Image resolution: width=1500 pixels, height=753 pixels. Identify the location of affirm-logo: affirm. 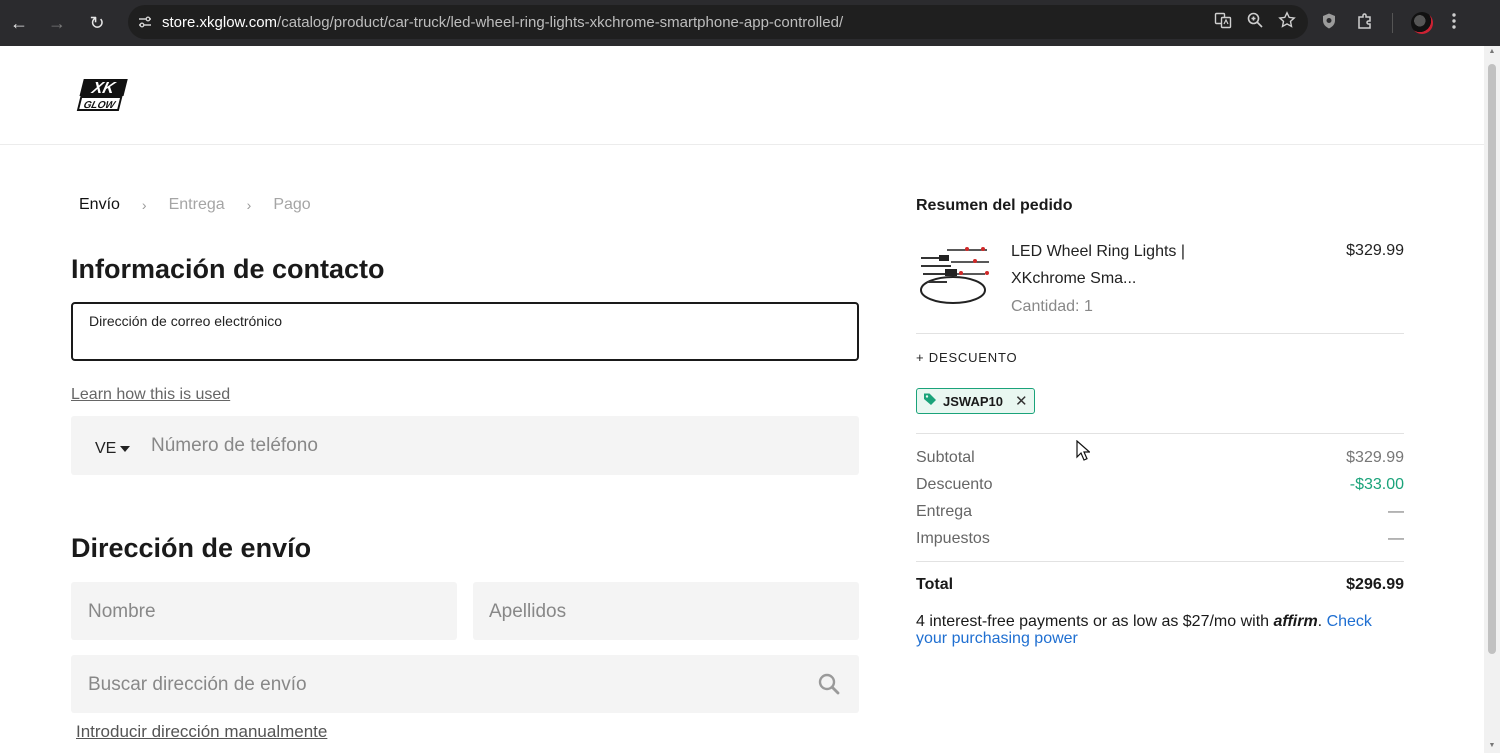
(1295, 621).